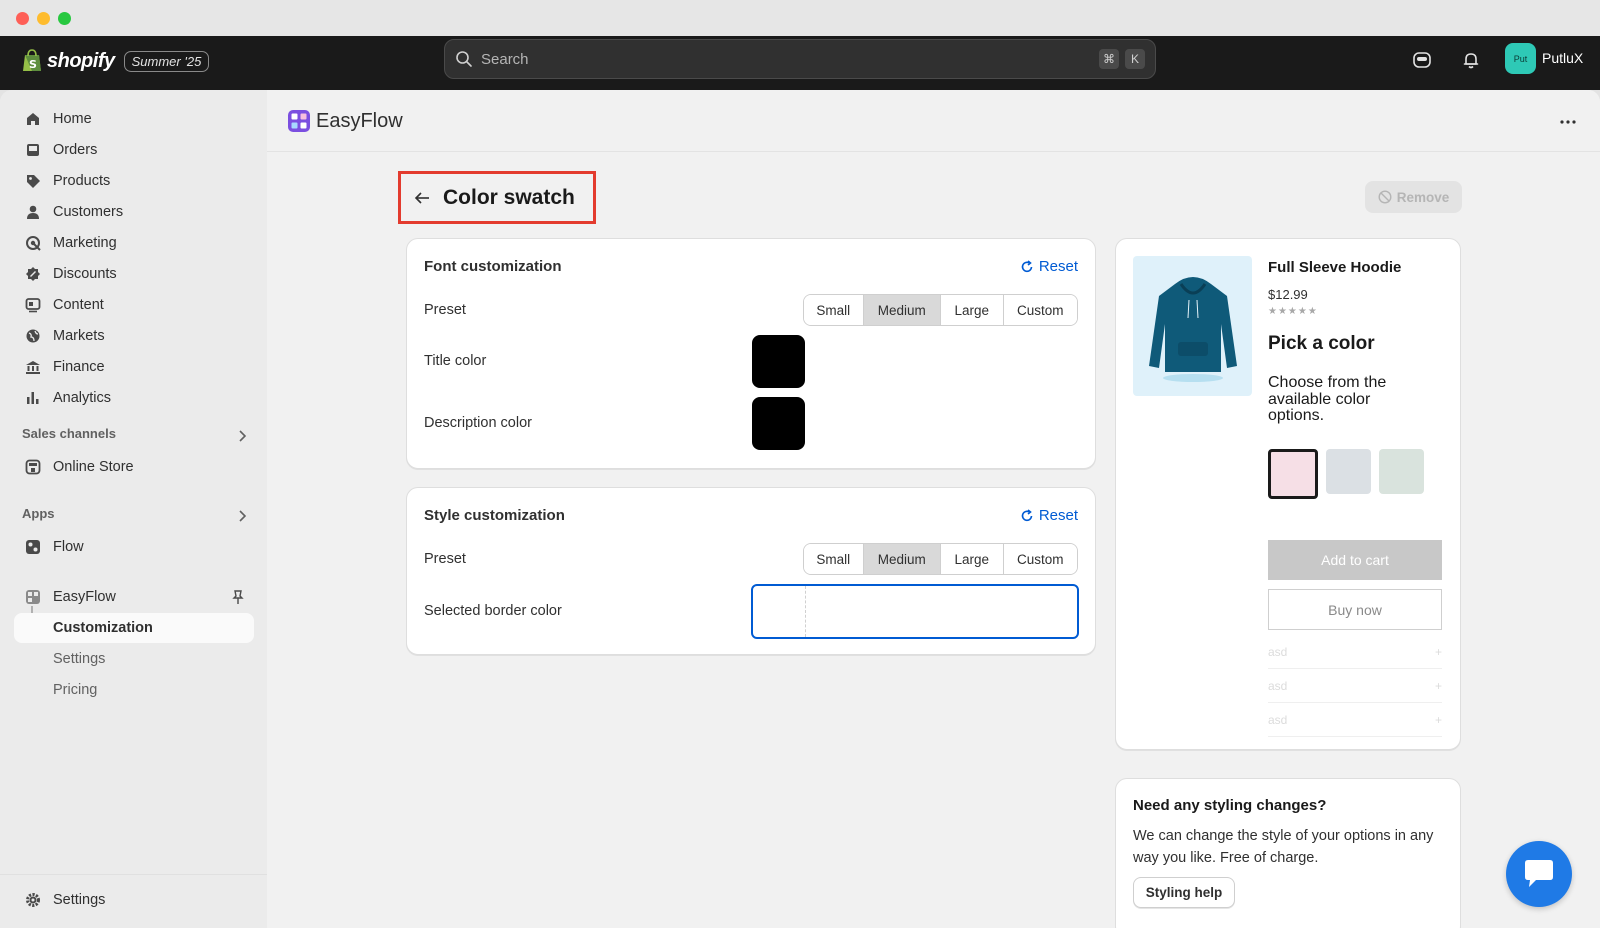 This screenshot has width=1600, height=928. Describe the element at coordinates (134, 119) in the screenshot. I see `sidebar-item-home: Home` at that location.